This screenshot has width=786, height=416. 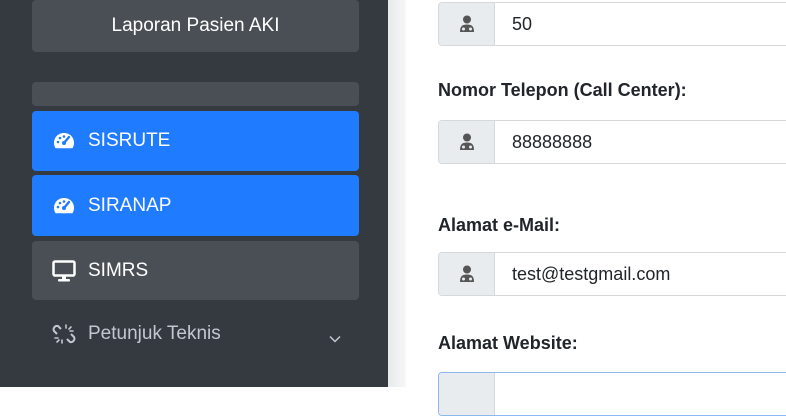 I want to click on phone-field, so click(x=612, y=142).